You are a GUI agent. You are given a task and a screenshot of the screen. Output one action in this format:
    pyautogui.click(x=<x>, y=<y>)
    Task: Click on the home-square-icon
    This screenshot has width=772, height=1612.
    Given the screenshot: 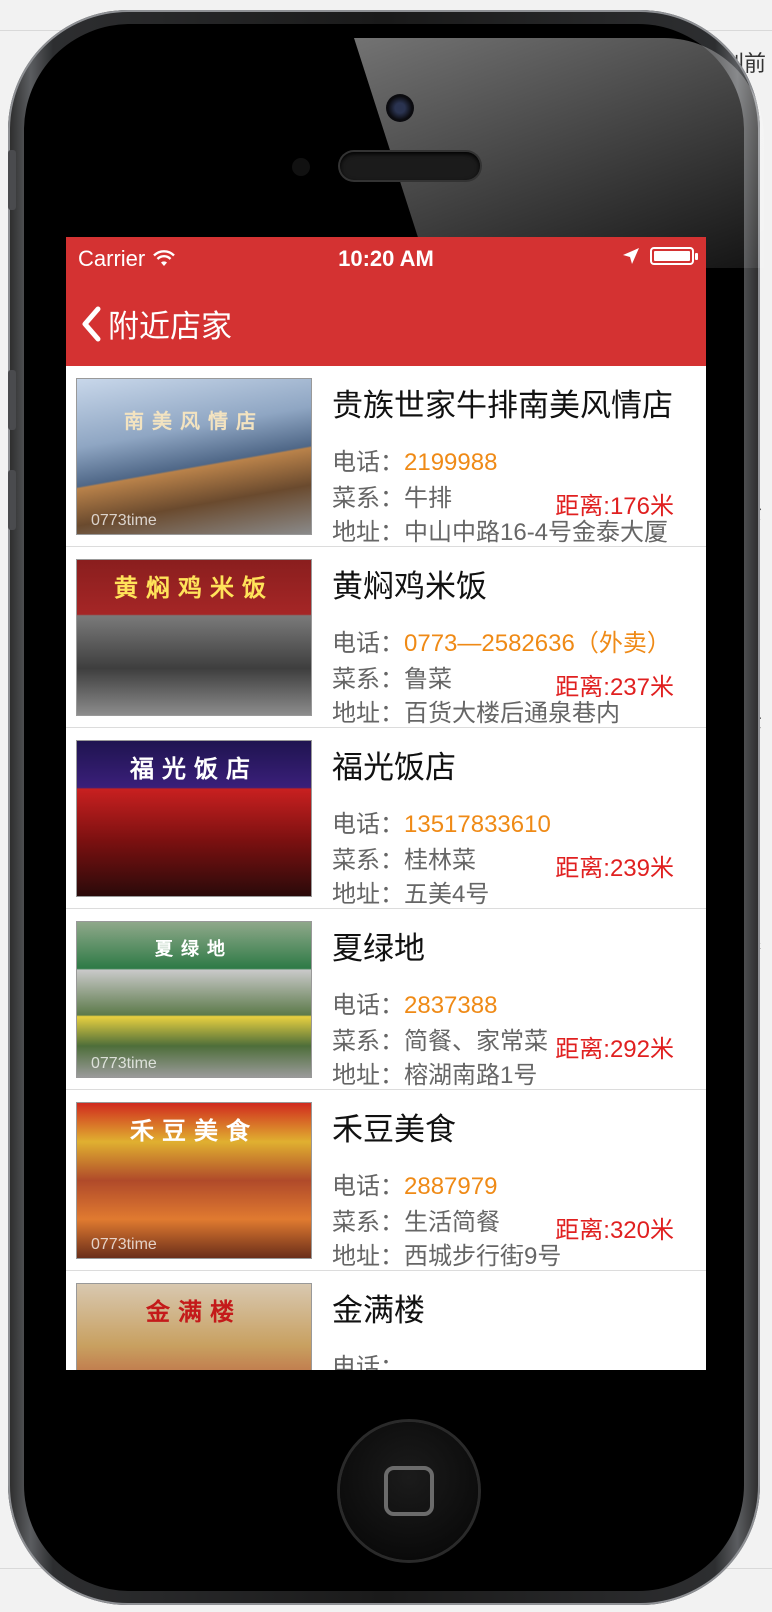 What is the action you would take?
    pyautogui.click(x=409, y=1491)
    